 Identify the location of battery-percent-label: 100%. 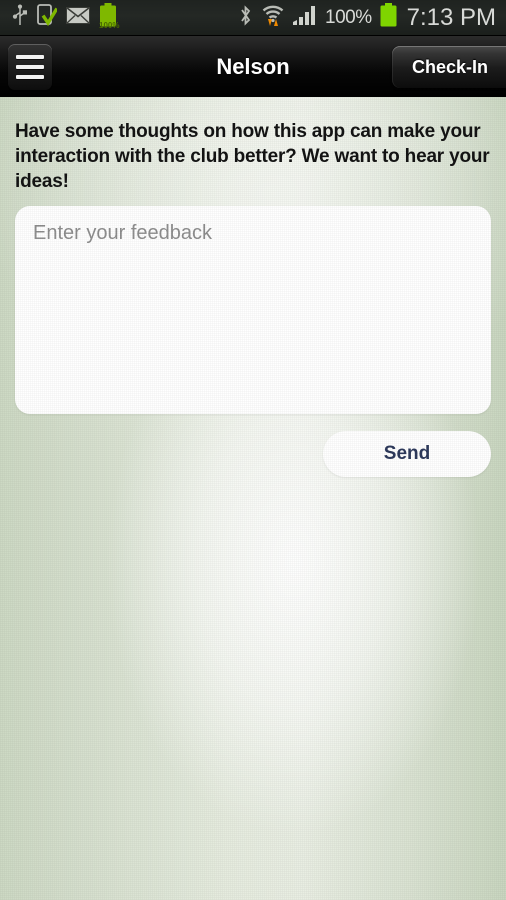
(348, 17).